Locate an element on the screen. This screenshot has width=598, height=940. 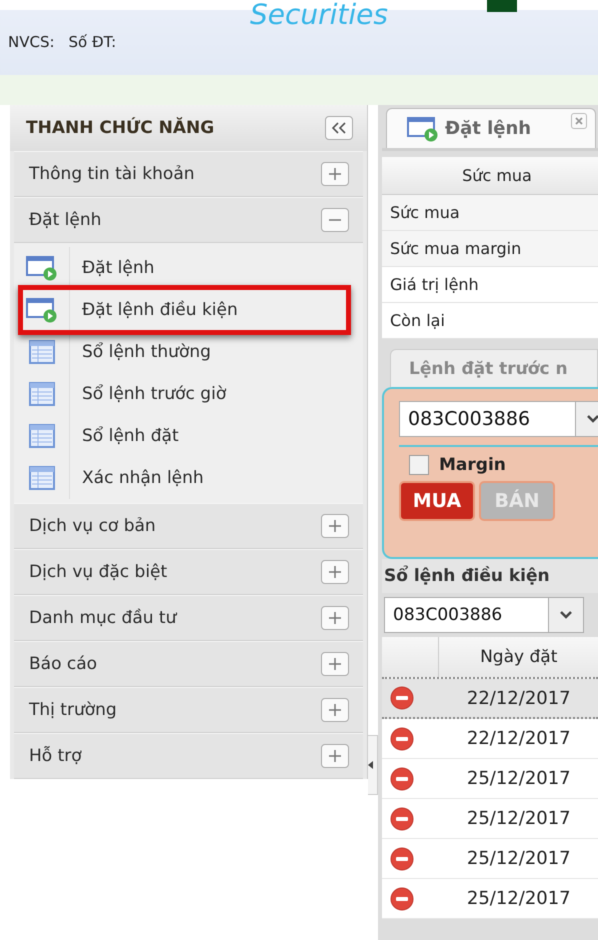
column-header: Sức mua is located at coordinates (490, 176).